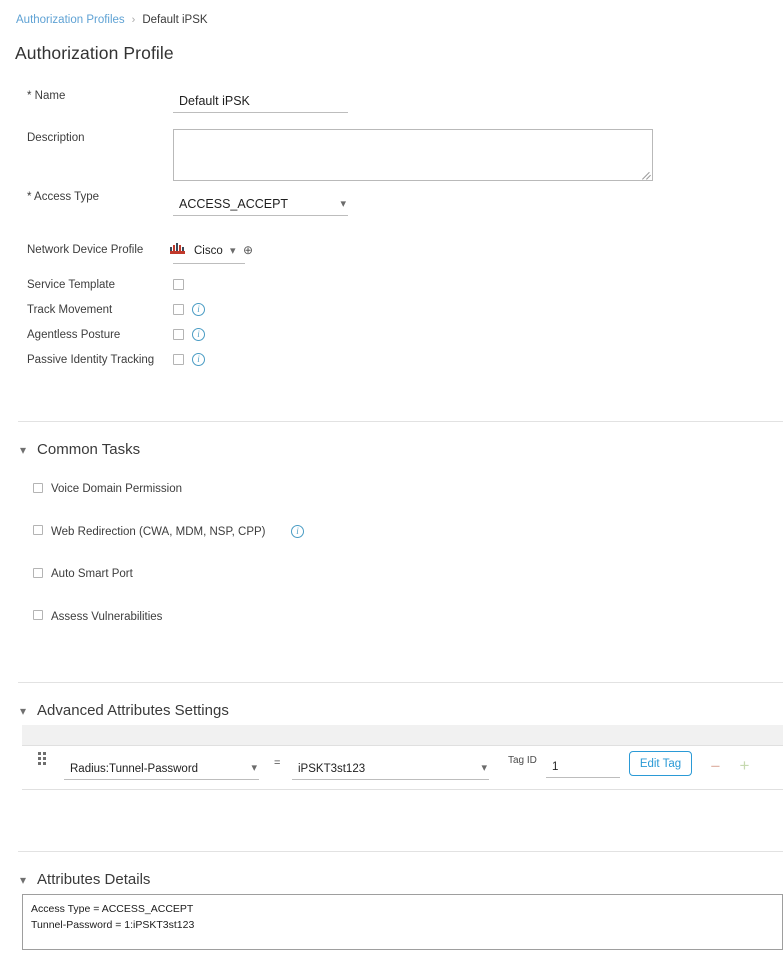 Image resolution: width=783 pixels, height=974 pixels. I want to click on attributes-details-line: Access Type = ACCESS_ACCEPT, so click(112, 909).